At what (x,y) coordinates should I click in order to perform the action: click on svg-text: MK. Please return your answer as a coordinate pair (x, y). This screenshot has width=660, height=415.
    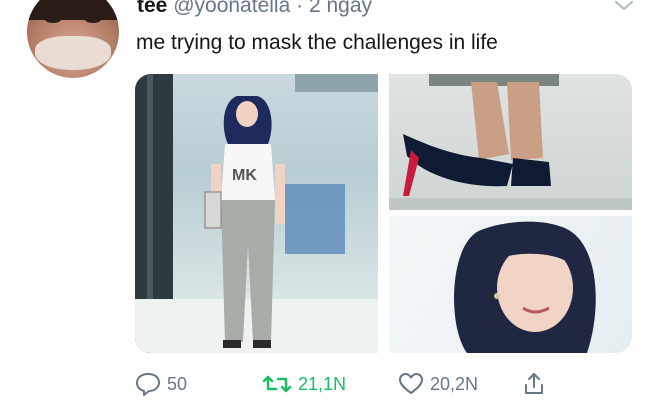
    Looking at the image, I should click on (244, 175).